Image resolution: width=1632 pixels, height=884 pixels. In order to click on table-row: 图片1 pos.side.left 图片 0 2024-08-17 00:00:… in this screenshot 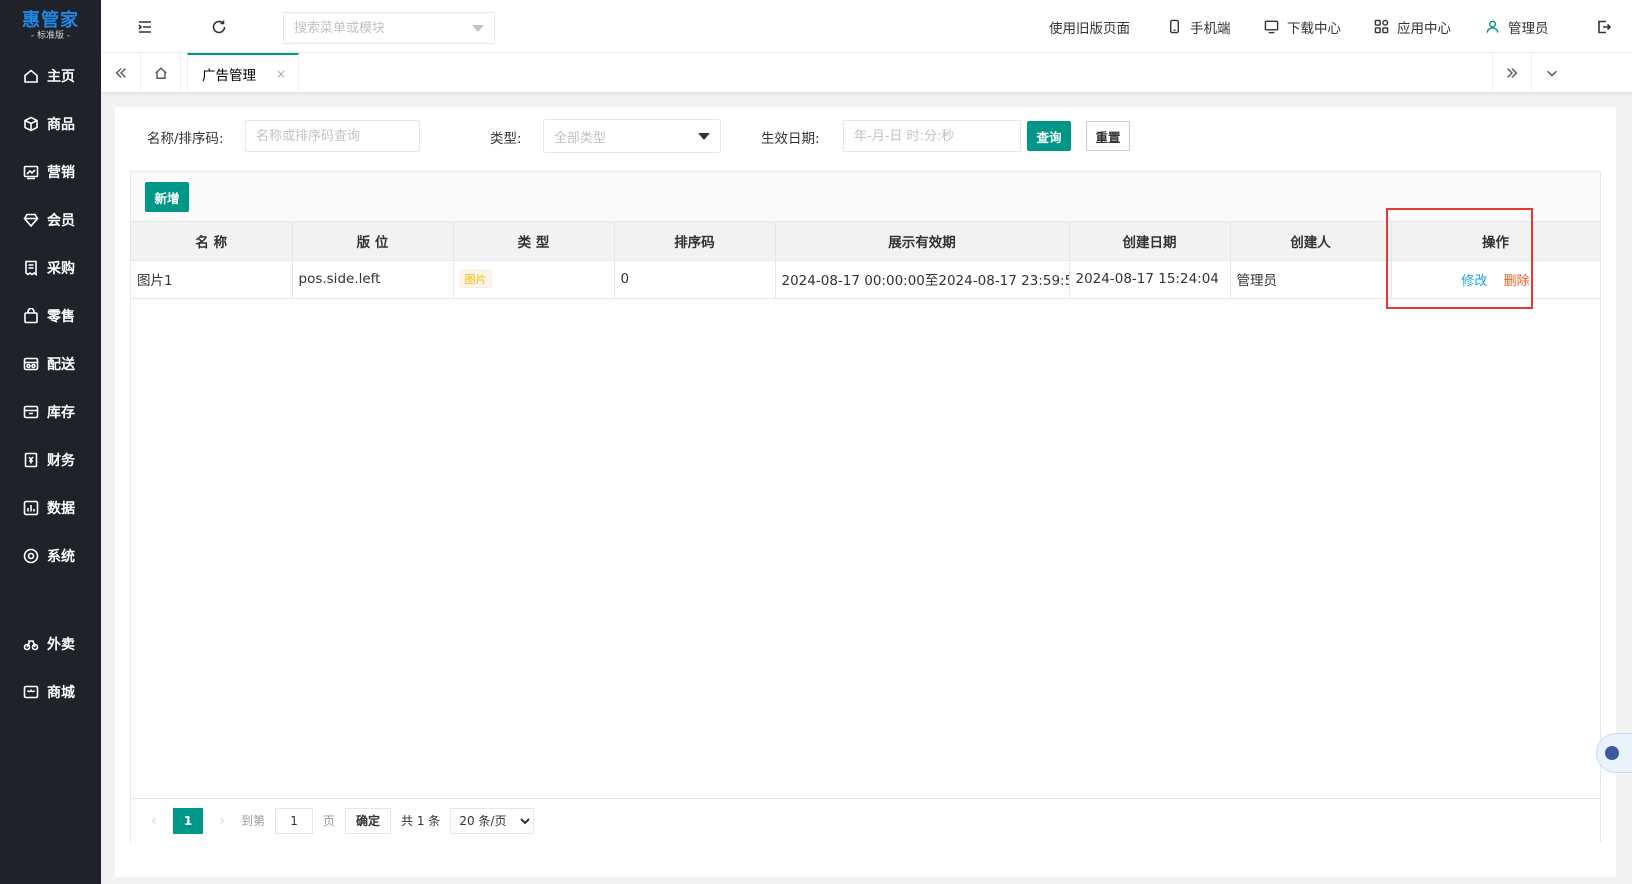, I will do `click(866, 279)`.